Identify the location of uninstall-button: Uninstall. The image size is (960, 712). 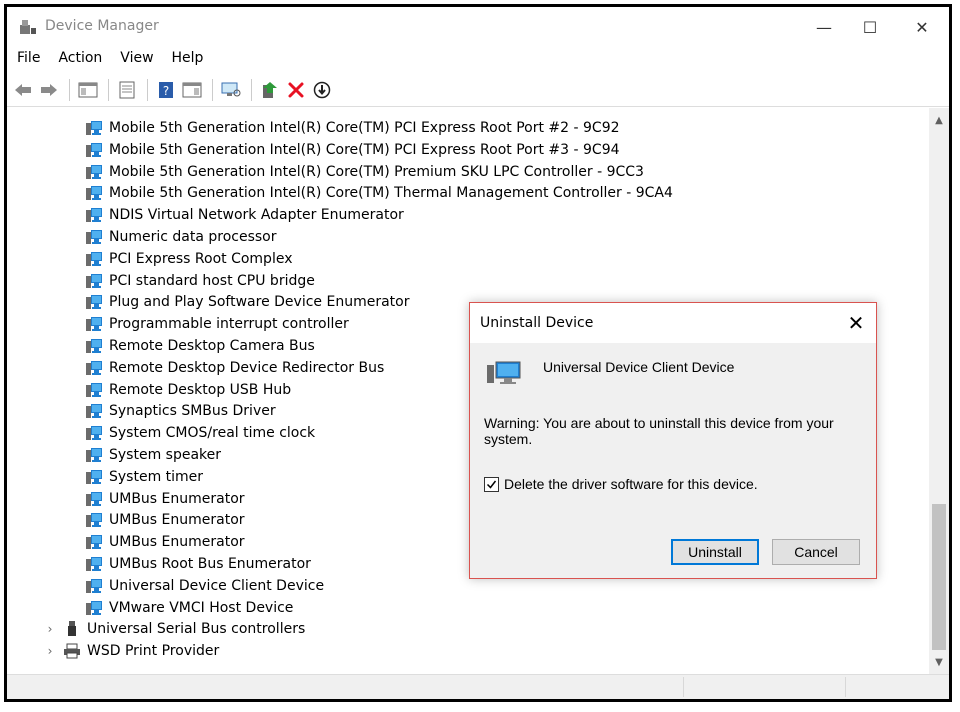
(715, 552).